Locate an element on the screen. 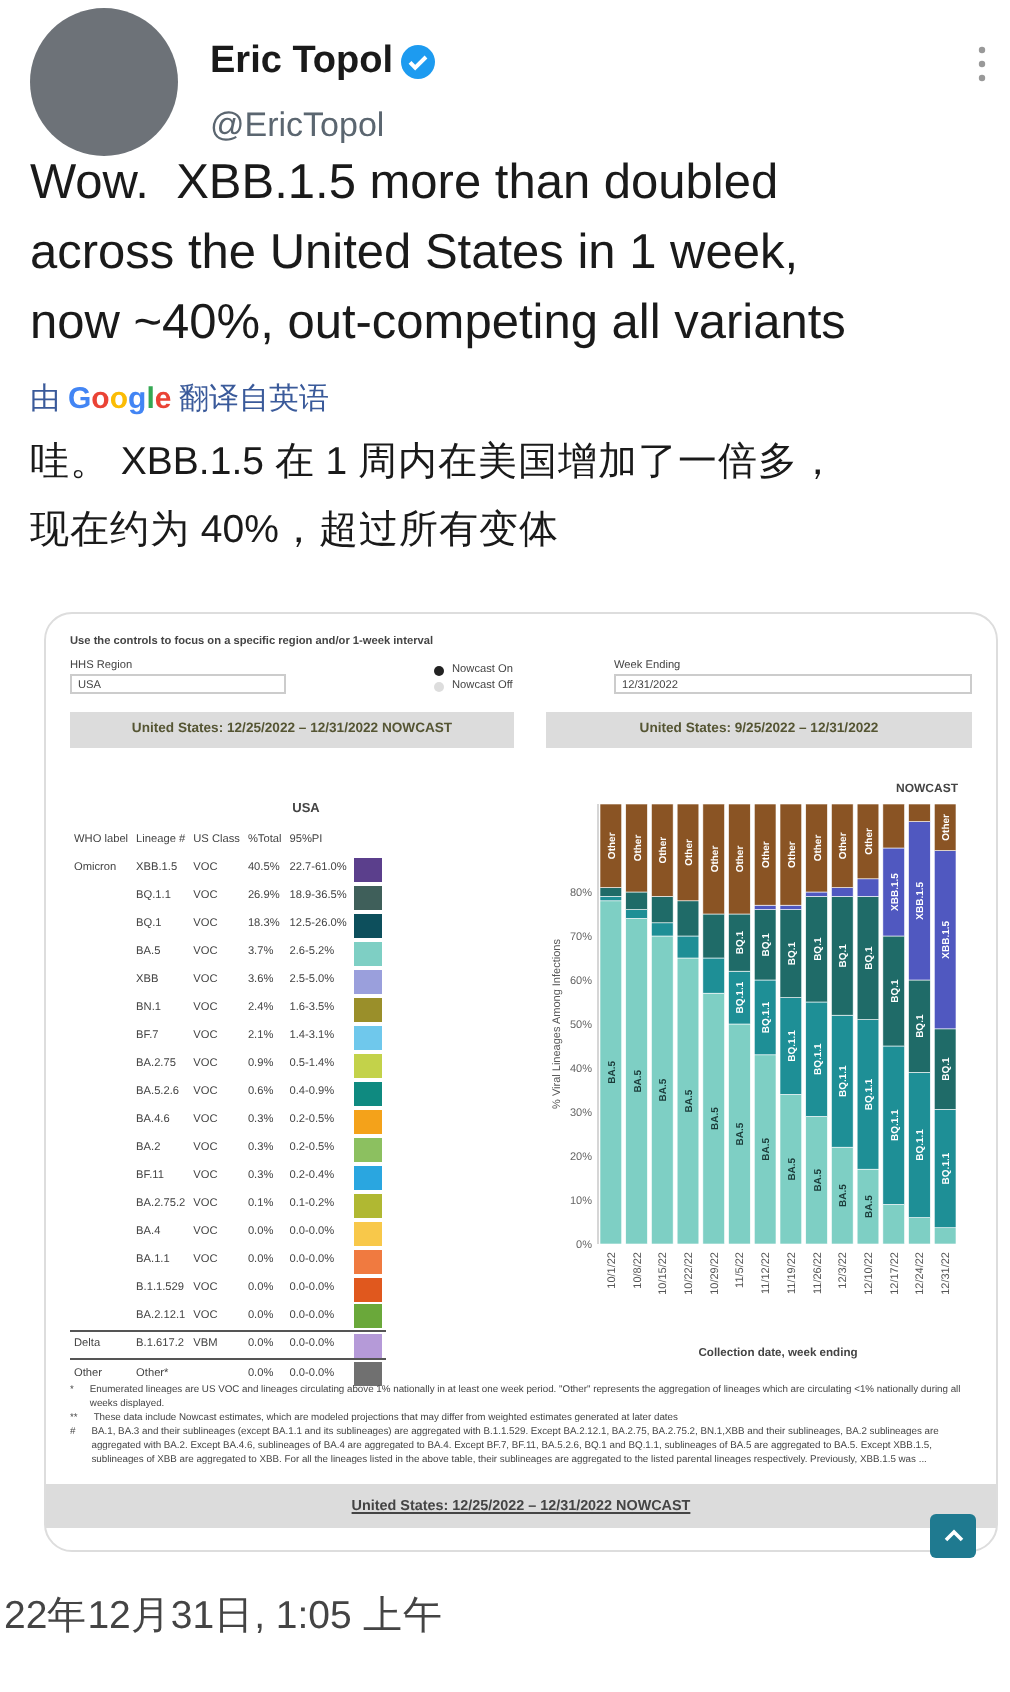 This screenshot has width=1010, height=1692. translated-text: 哇。 XBB.1.5 在 1 周内在美国增加了一倍多， 现在约为 40%，超过所有变体 is located at coordinates (434, 496).